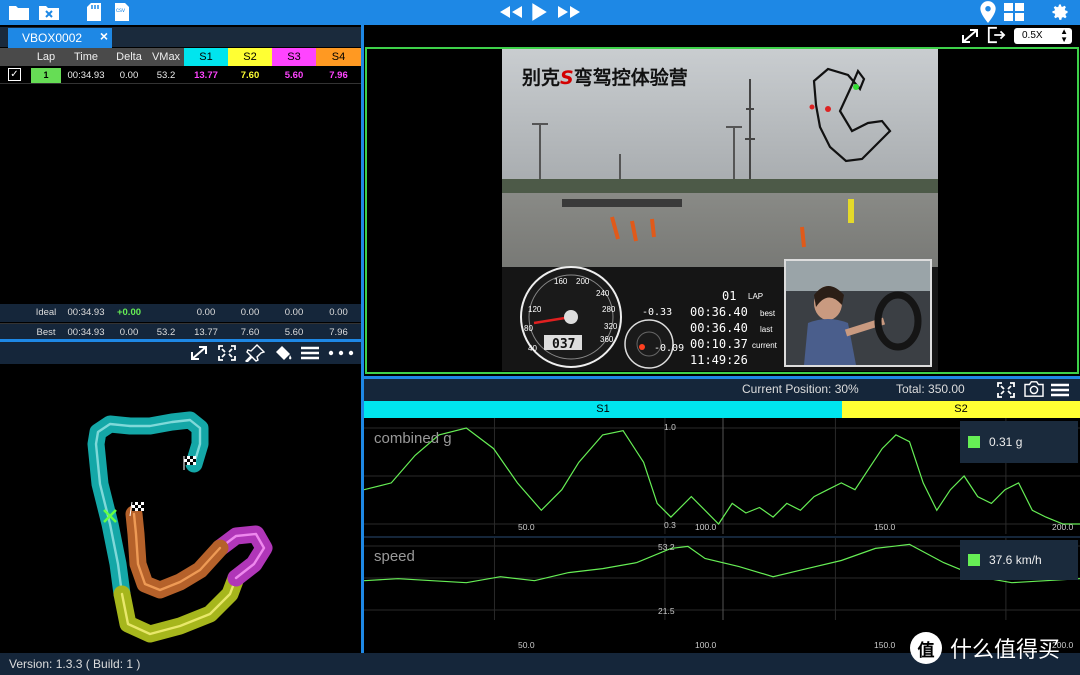 The height and width of the screenshot is (675, 1080). I want to click on speed-readout: 37.6 km/h, so click(1019, 560).